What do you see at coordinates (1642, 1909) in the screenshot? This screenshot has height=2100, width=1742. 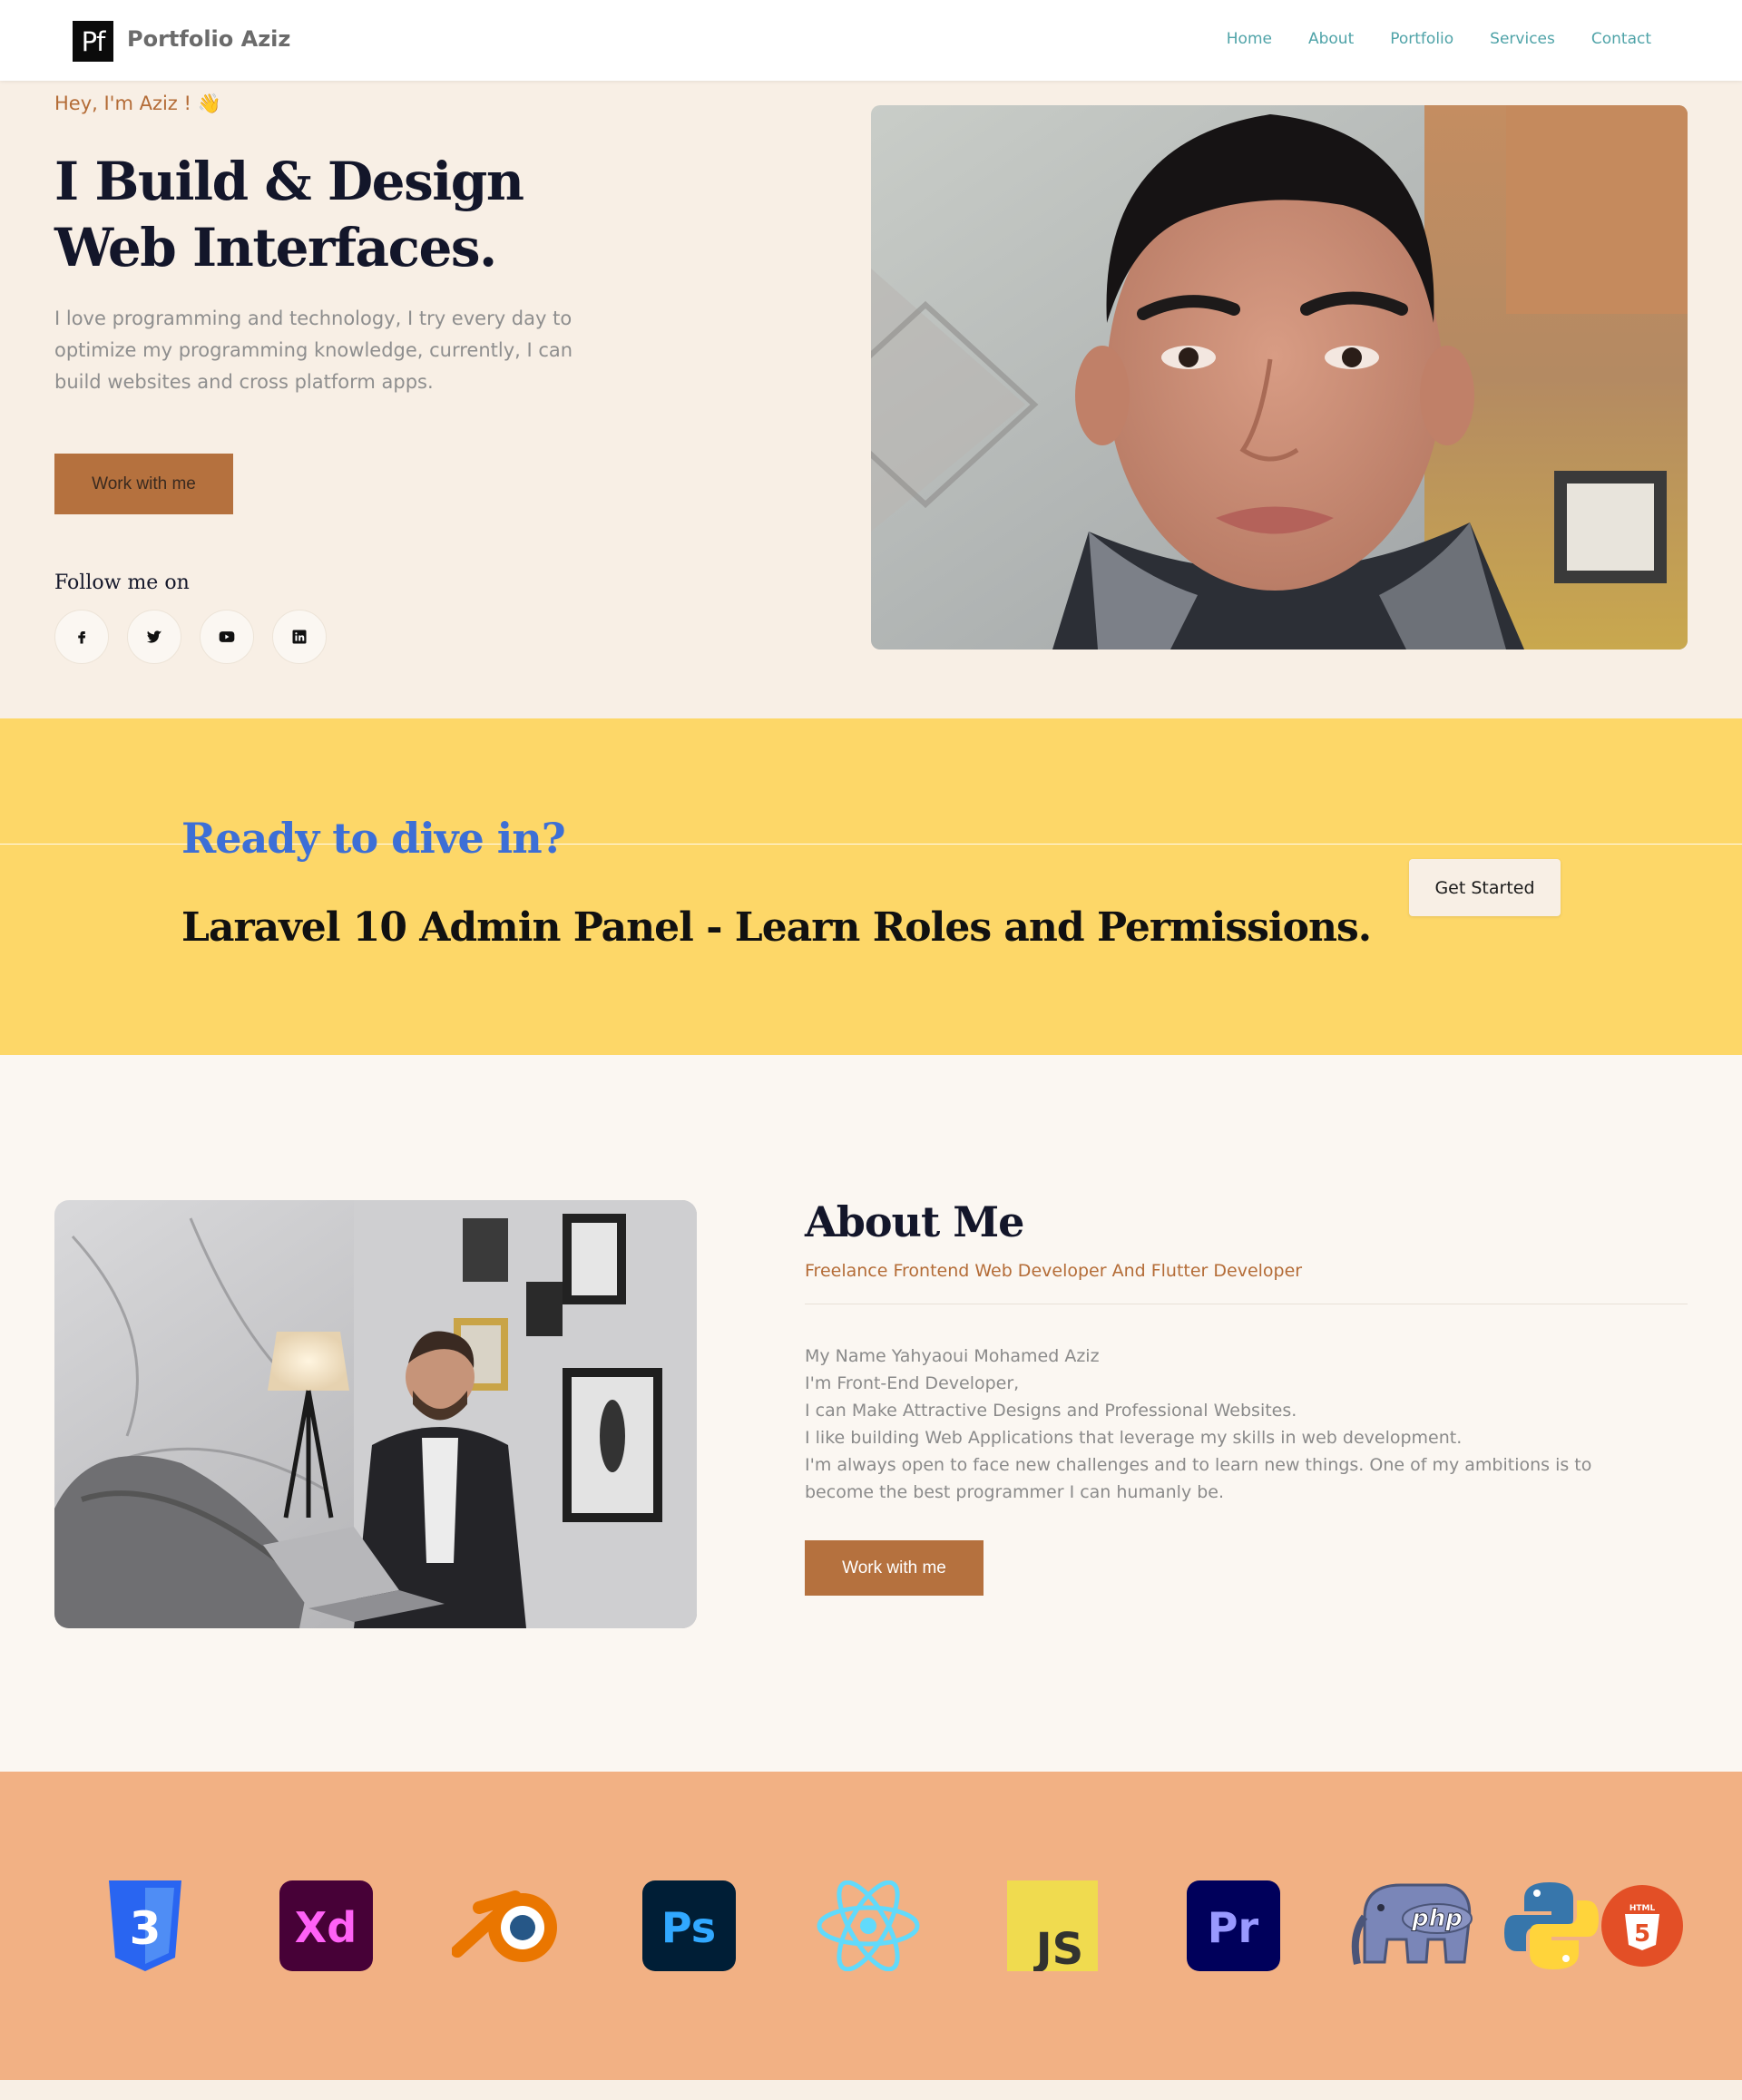 I see `svg-text: HTML` at bounding box center [1642, 1909].